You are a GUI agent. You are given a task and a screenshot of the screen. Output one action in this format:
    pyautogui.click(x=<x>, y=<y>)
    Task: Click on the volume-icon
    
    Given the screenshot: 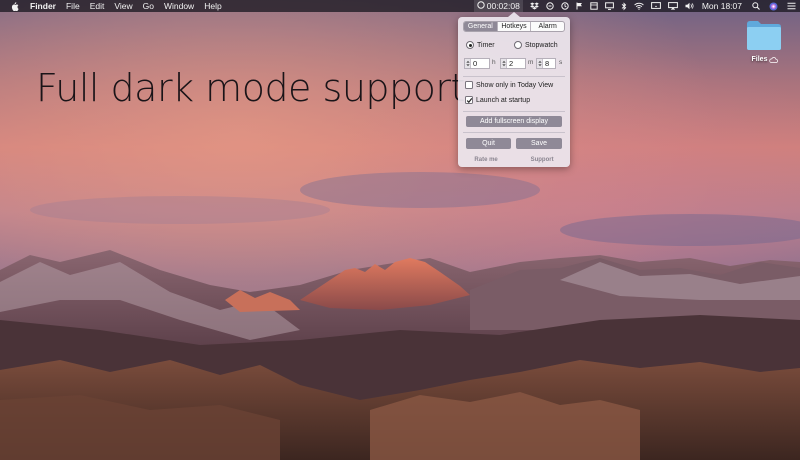 What is the action you would take?
    pyautogui.click(x=689, y=6)
    